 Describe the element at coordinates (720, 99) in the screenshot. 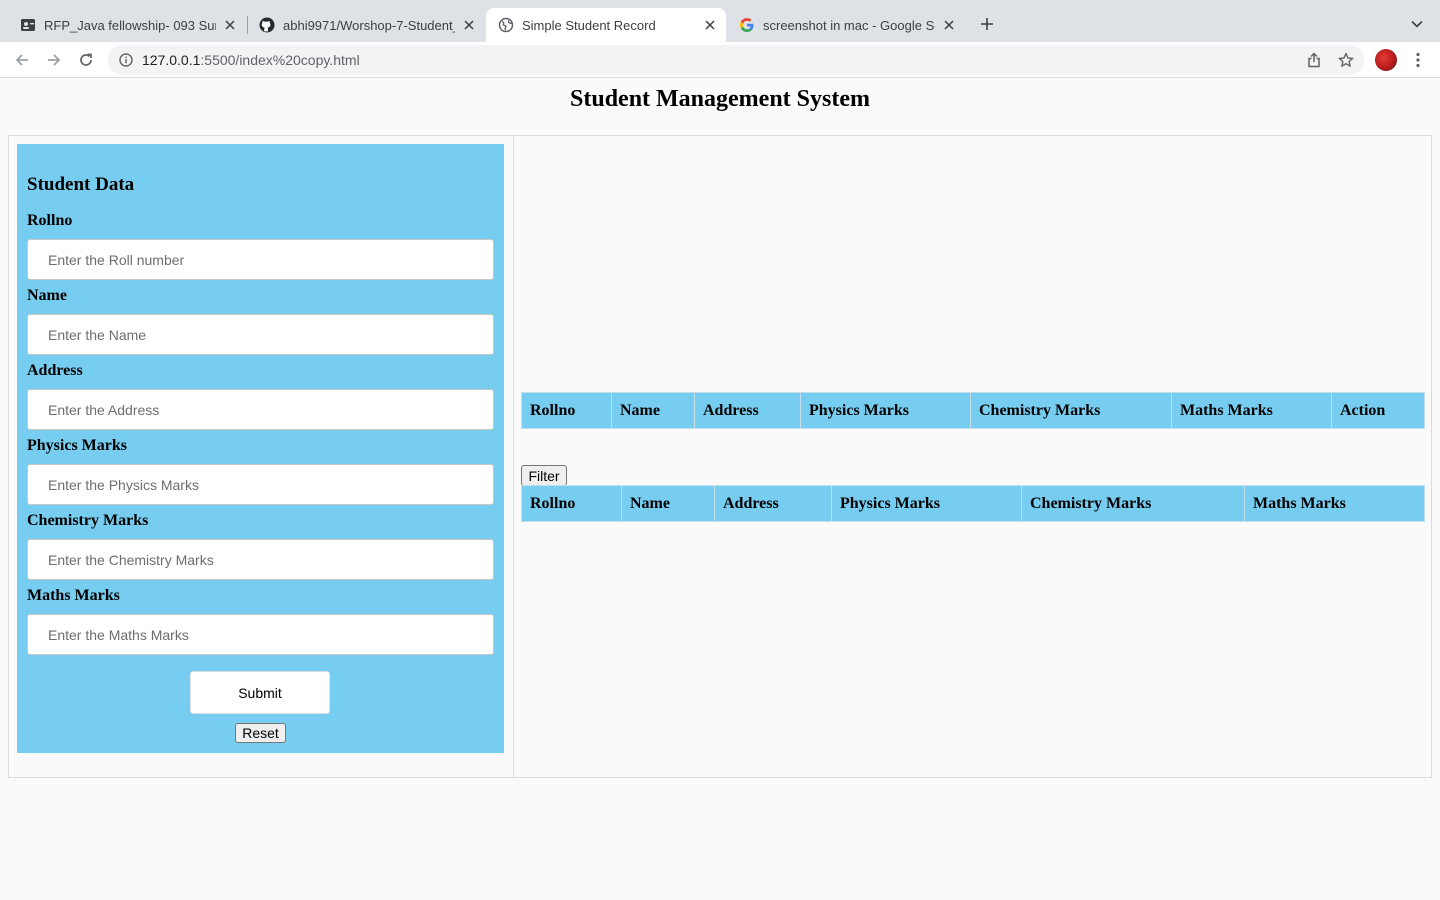

I see `page-title: Student Management System` at that location.